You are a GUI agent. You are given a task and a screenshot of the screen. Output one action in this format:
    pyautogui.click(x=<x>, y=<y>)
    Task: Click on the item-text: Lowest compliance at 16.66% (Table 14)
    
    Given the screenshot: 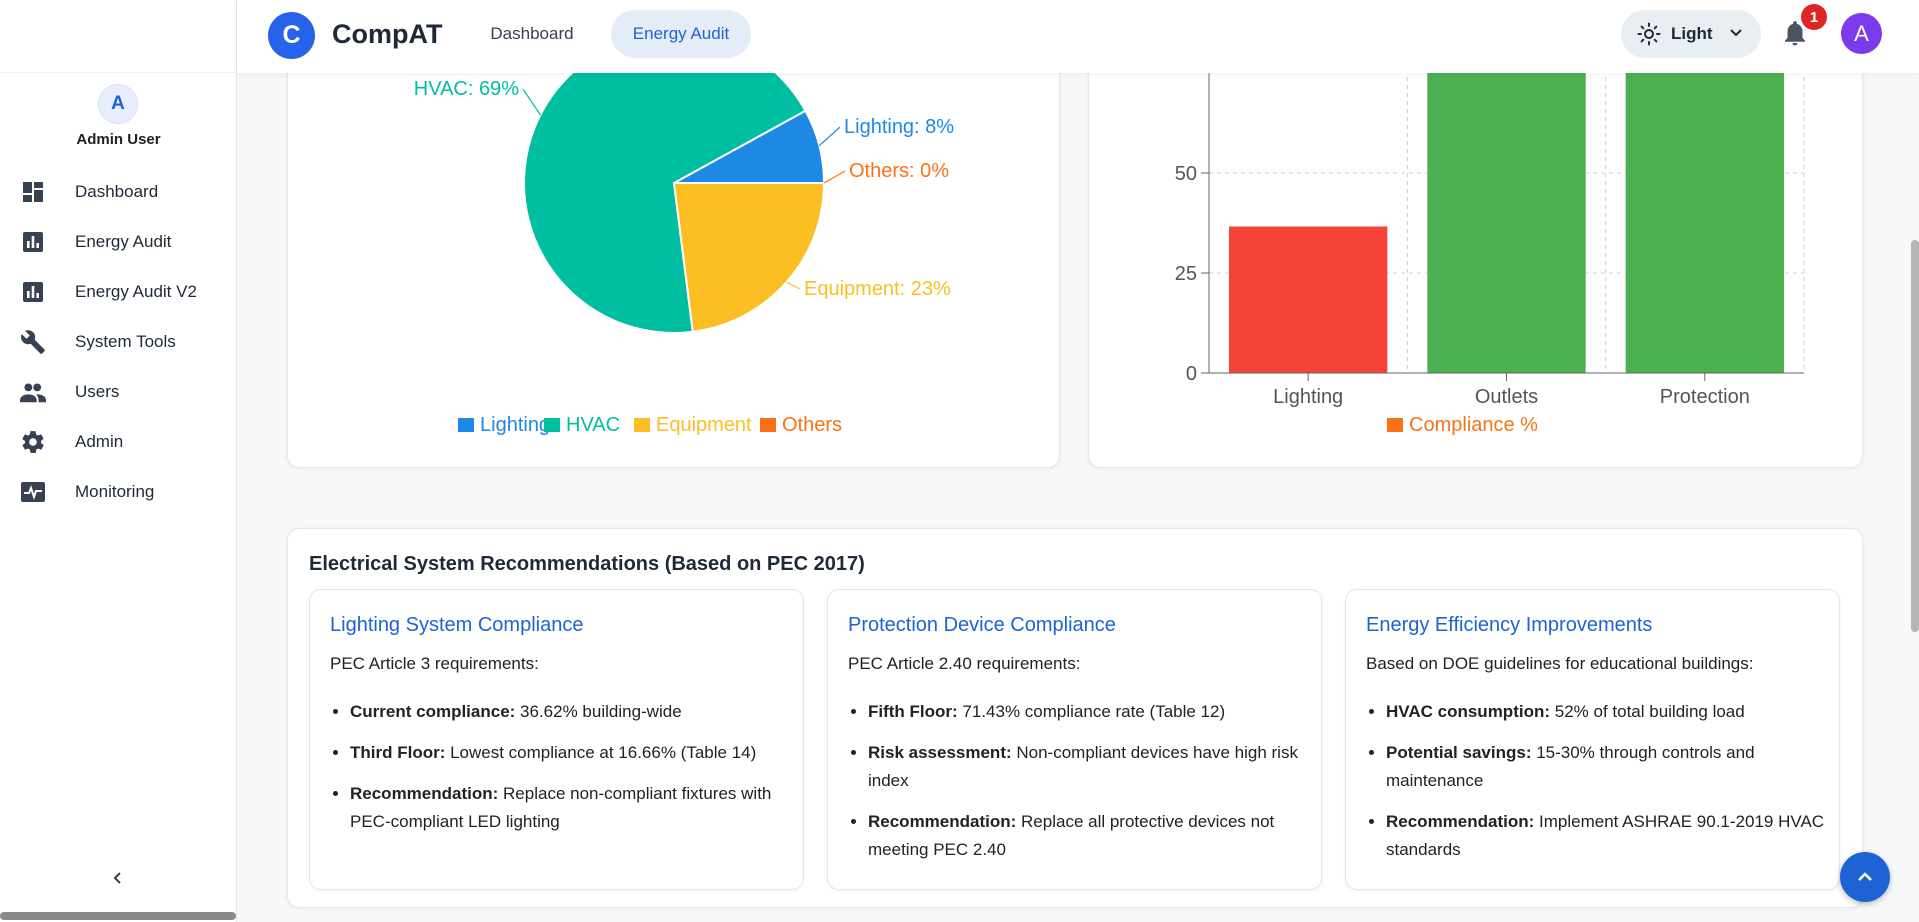 What is the action you would take?
    pyautogui.click(x=601, y=752)
    